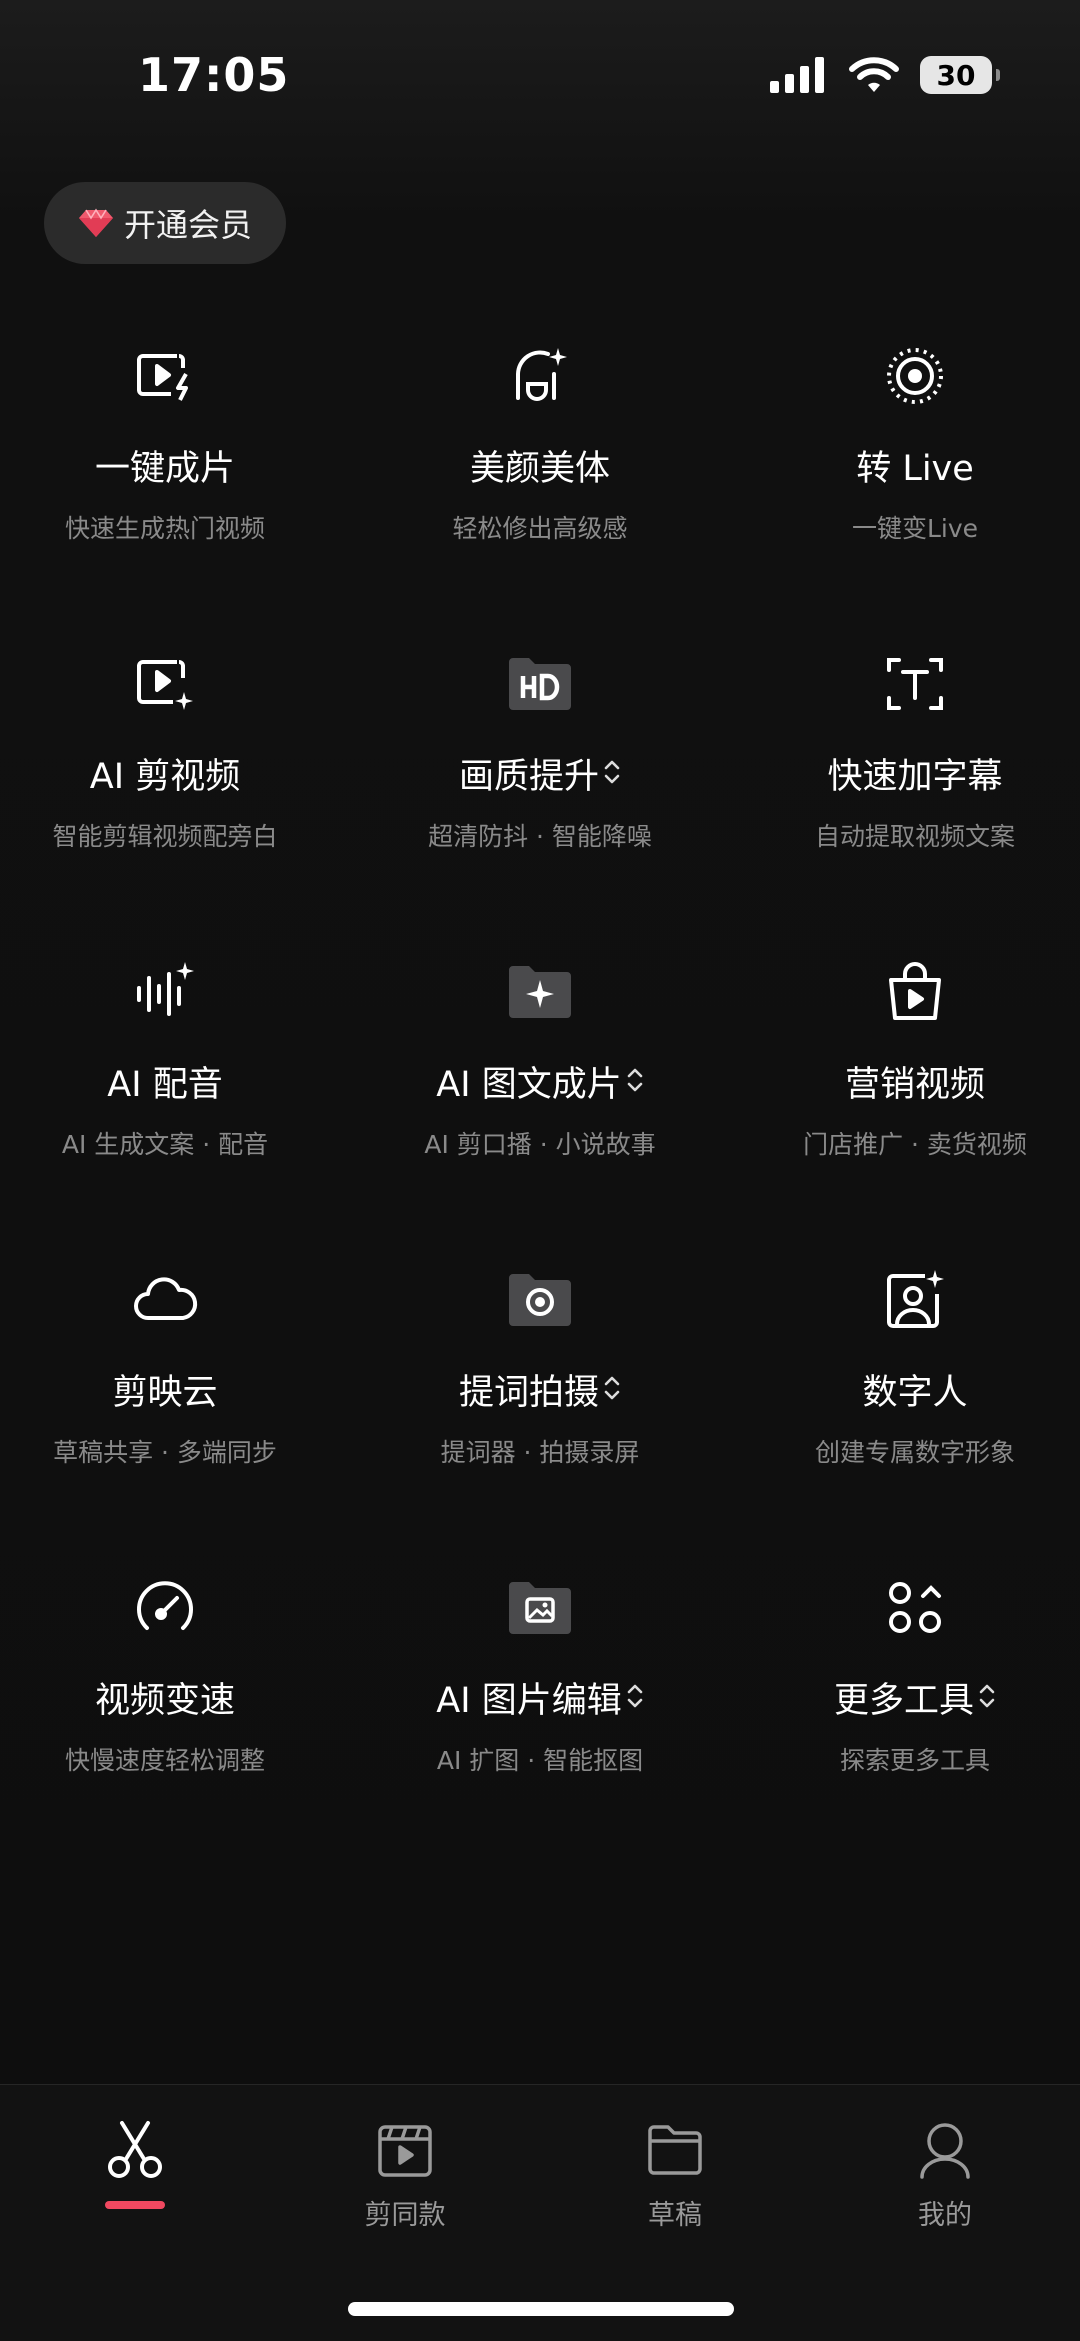 The width and height of the screenshot is (1080, 2341). I want to click on tool-title-text: 提词拍摄, so click(528, 1393).